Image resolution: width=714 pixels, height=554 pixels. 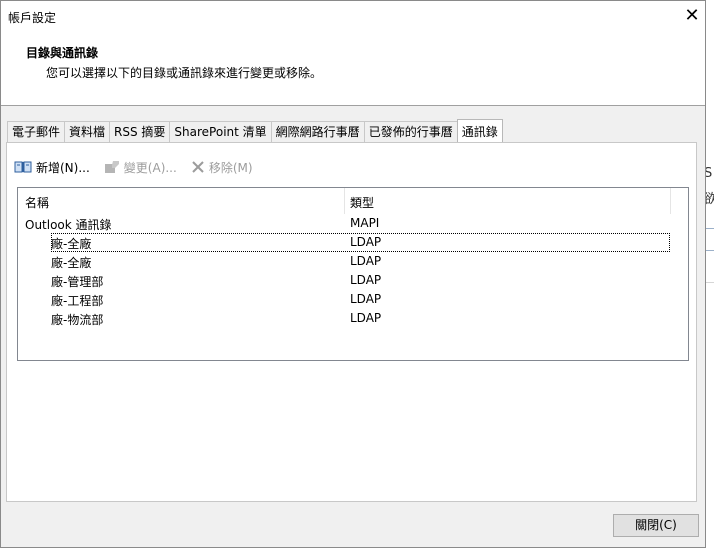 I want to click on row-type: MAPI, so click(x=365, y=223).